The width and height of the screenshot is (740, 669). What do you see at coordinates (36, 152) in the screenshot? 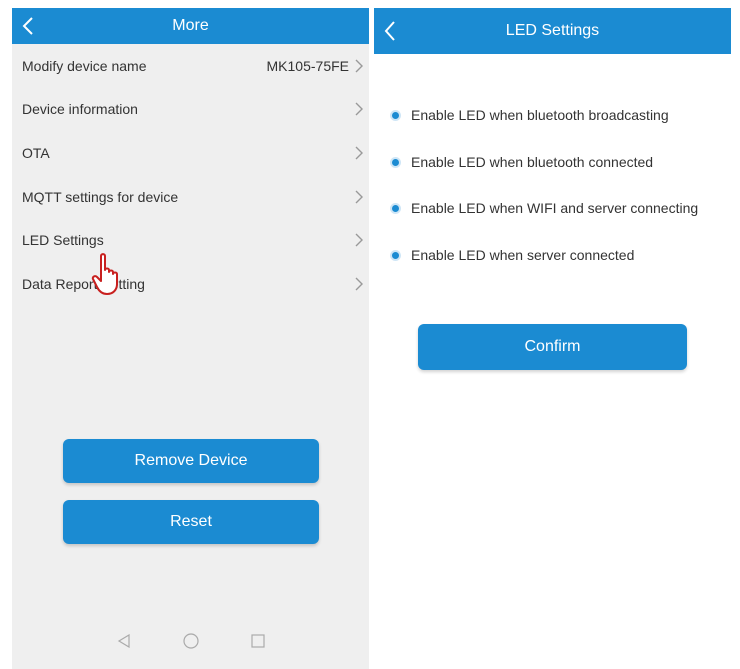
I see `list-item-label: OTA` at bounding box center [36, 152].